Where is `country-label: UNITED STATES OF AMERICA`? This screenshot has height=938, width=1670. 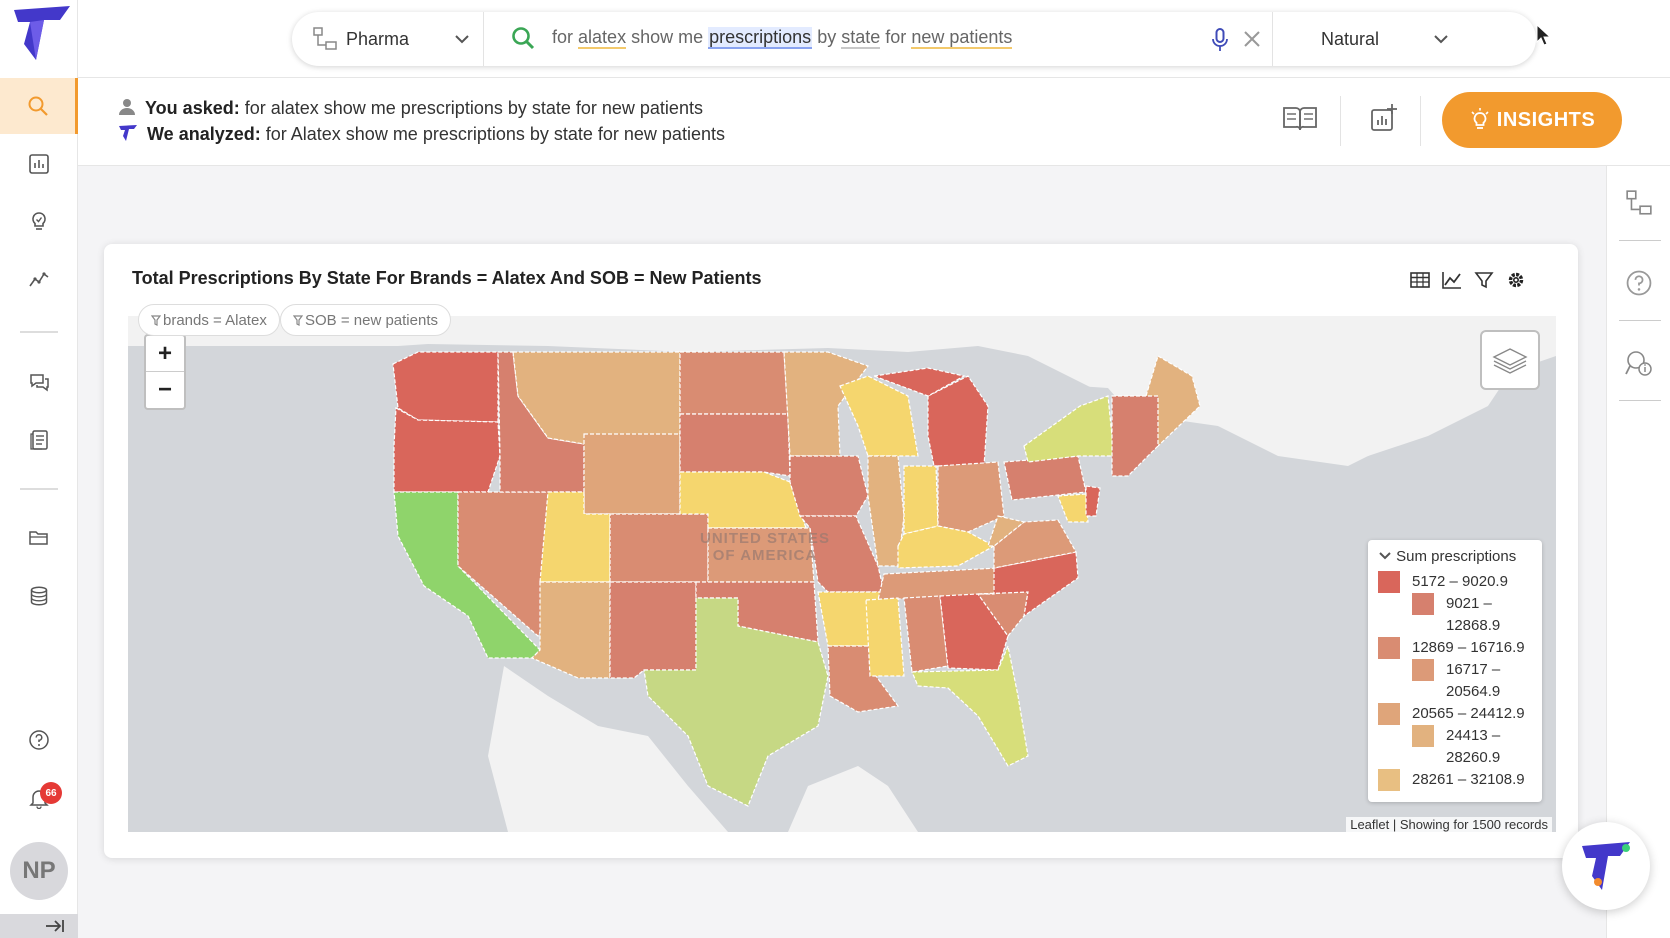 country-label: UNITED STATES OF AMERICA is located at coordinates (765, 547).